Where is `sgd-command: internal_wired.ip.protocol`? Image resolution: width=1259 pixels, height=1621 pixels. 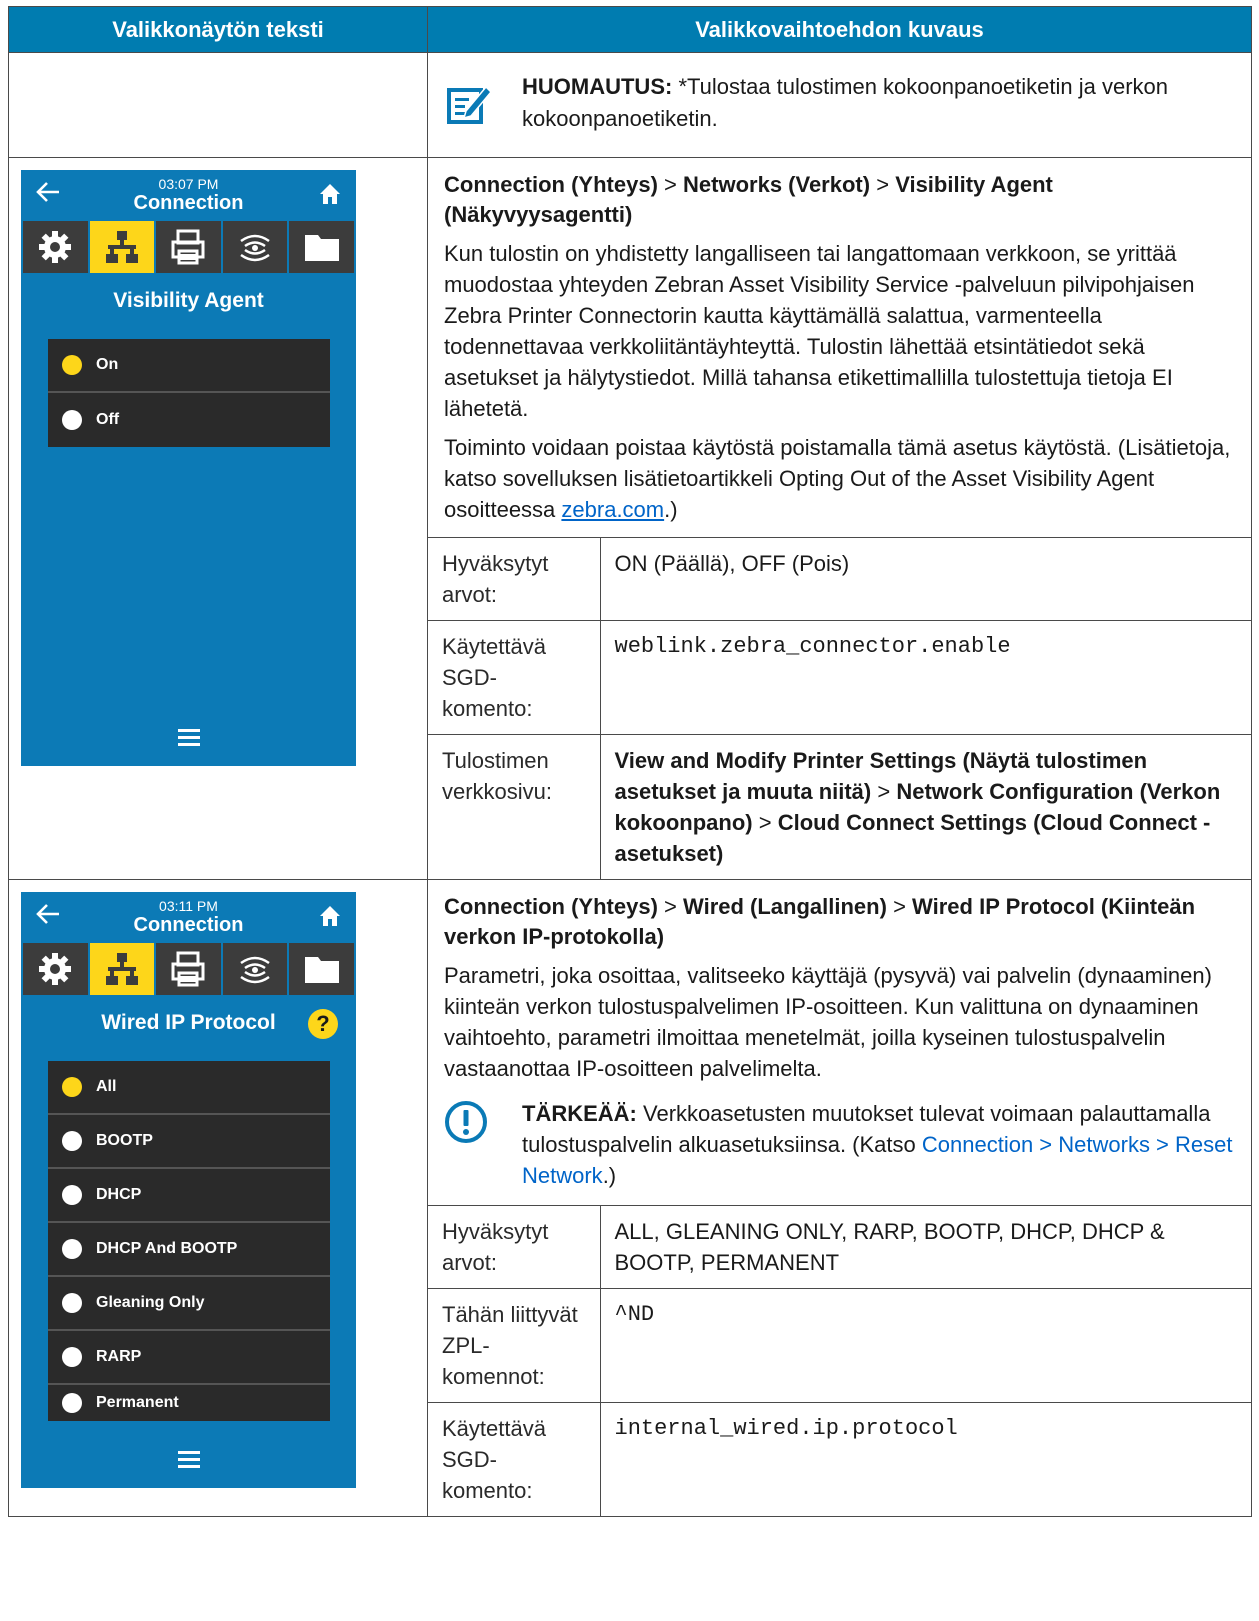
sgd-command: internal_wired.ip.protocol is located at coordinates (925, 1459).